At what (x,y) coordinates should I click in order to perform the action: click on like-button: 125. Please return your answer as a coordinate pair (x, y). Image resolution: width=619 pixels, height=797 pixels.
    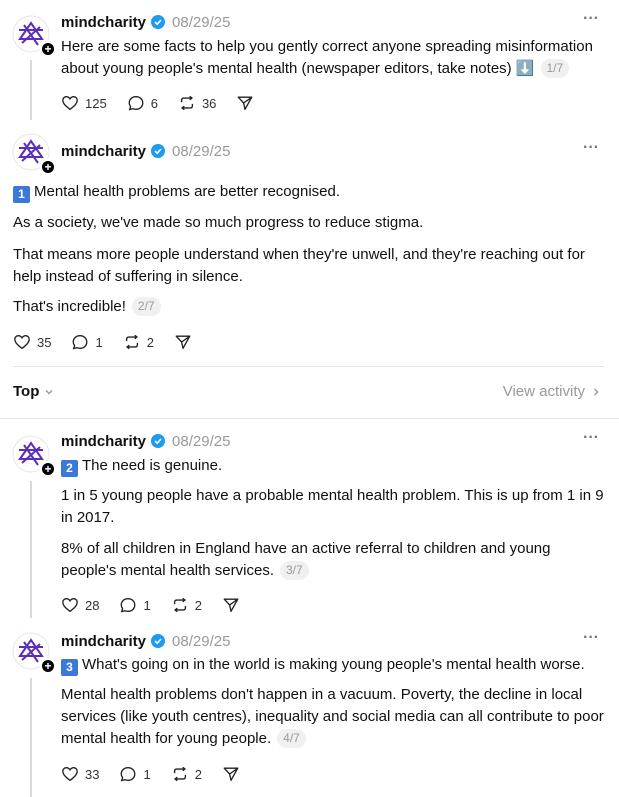
    Looking at the image, I should click on (84, 103).